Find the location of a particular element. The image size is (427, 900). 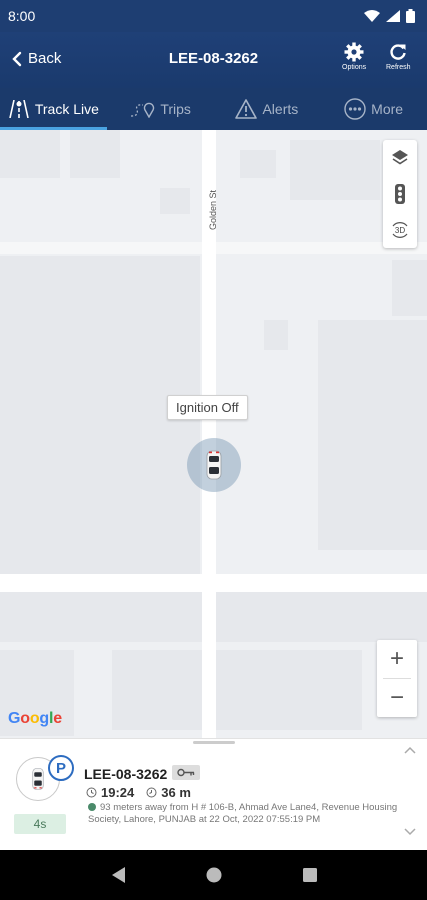

tab-trips: Trips is located at coordinates (160, 109).